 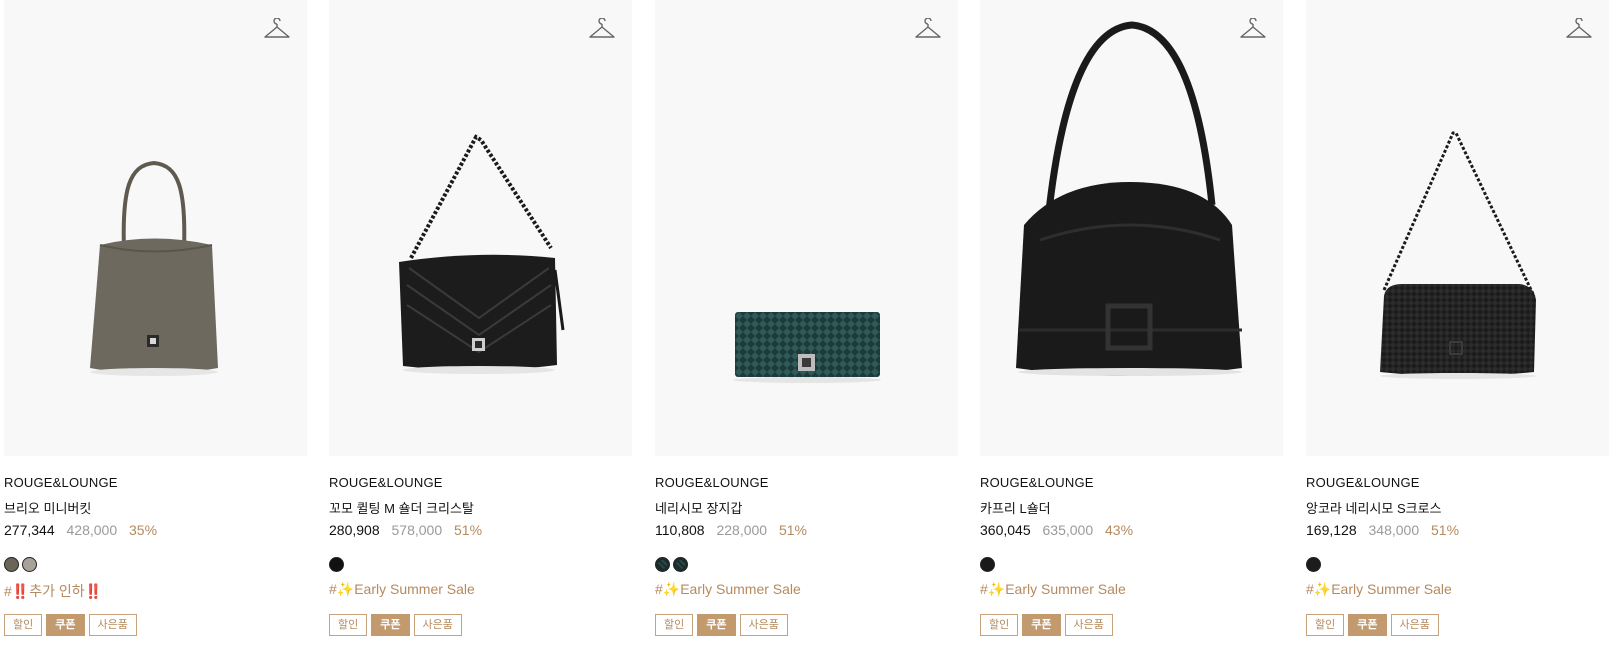 What do you see at coordinates (354, 530) in the screenshot?
I see `sale-price: 280,908` at bounding box center [354, 530].